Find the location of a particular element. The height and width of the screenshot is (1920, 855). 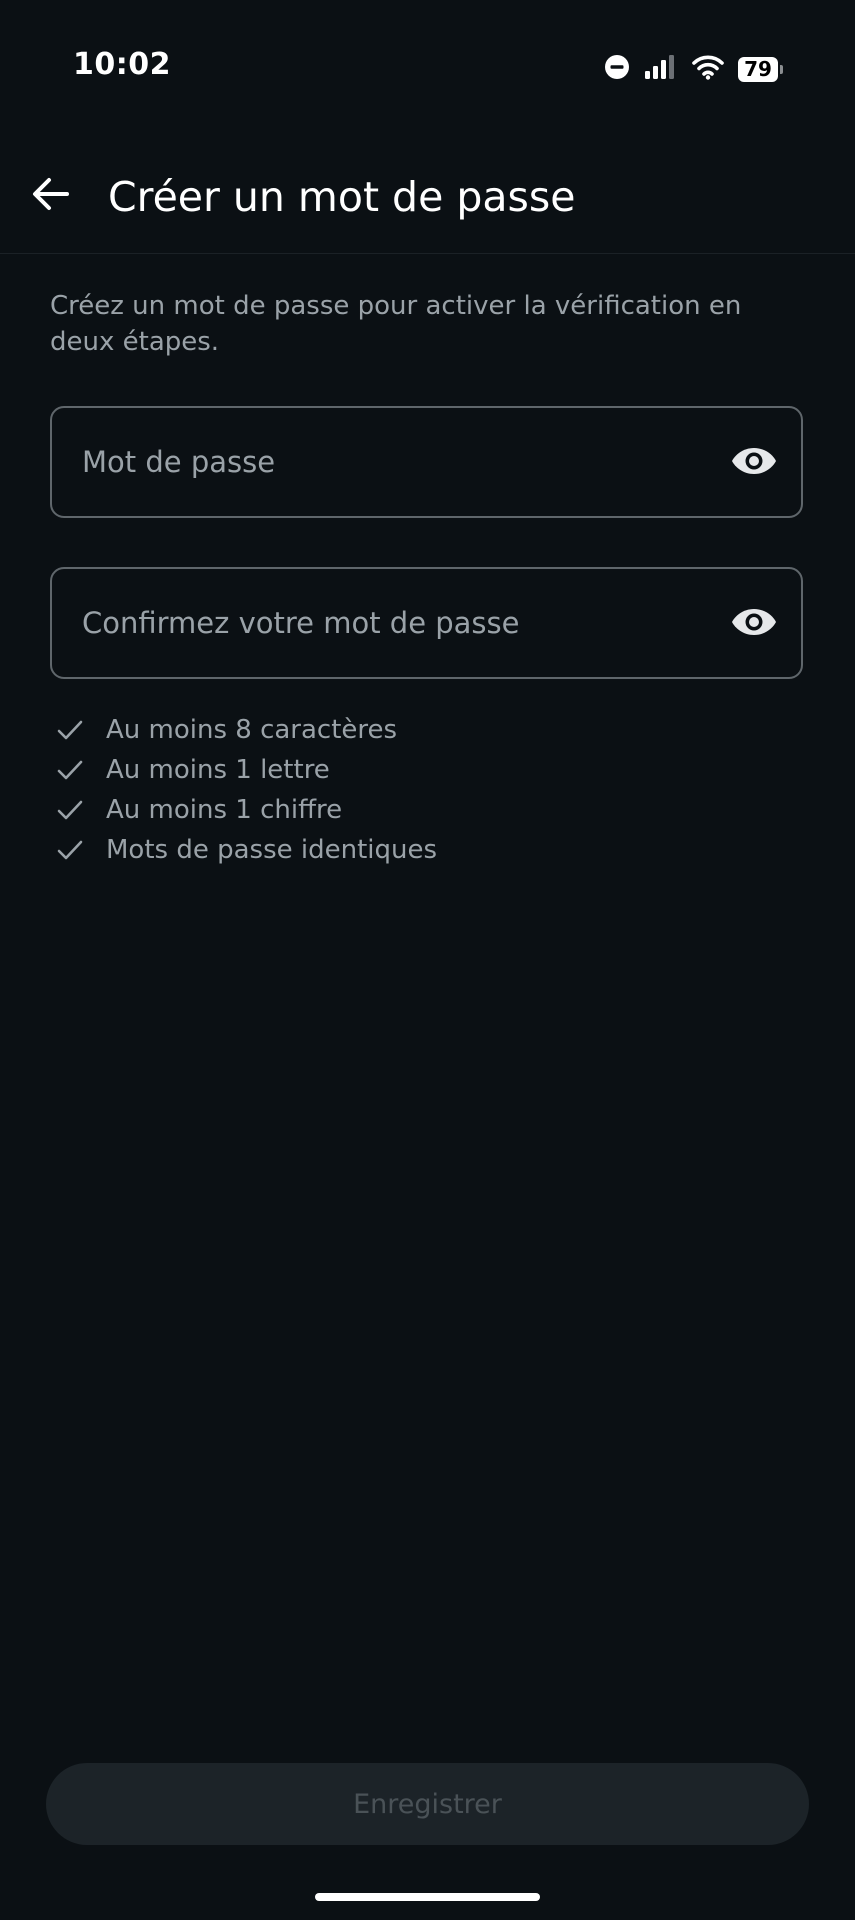

battery-icon: 79 is located at coordinates (760, 69).